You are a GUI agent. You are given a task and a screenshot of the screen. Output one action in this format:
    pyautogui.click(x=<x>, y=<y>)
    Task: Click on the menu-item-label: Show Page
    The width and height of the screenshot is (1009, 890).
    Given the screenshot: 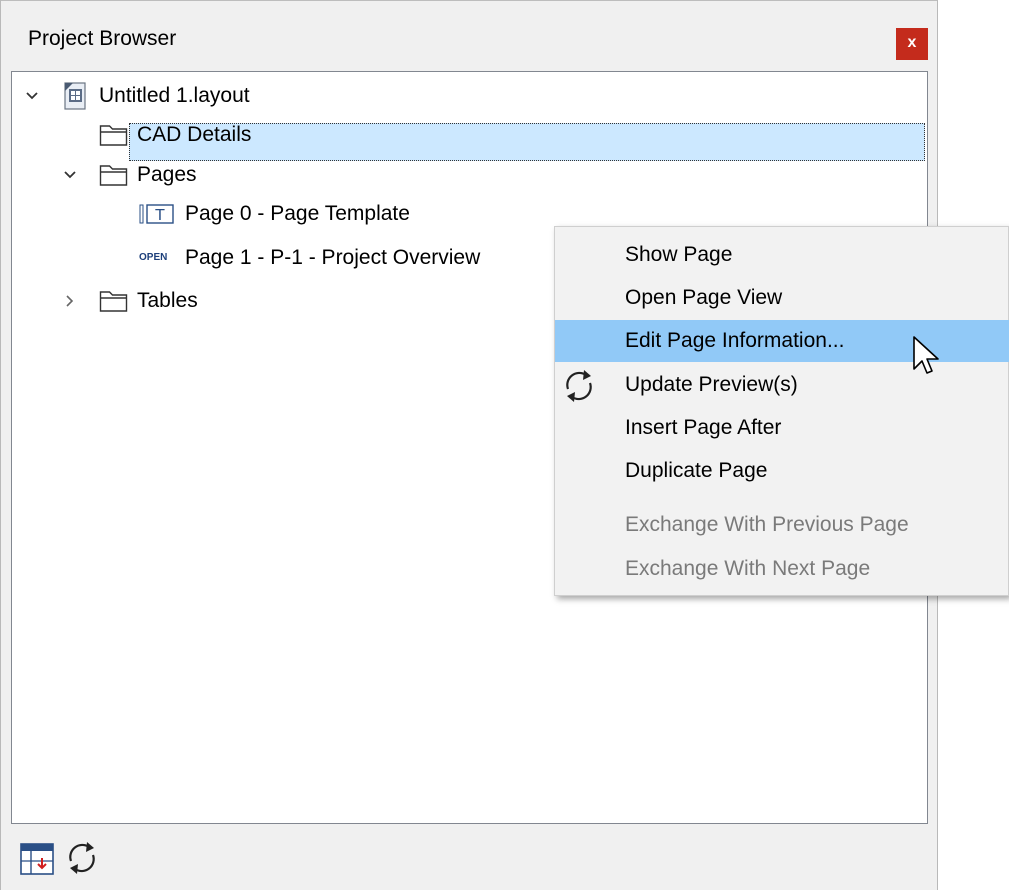 What is the action you would take?
    pyautogui.click(x=679, y=254)
    